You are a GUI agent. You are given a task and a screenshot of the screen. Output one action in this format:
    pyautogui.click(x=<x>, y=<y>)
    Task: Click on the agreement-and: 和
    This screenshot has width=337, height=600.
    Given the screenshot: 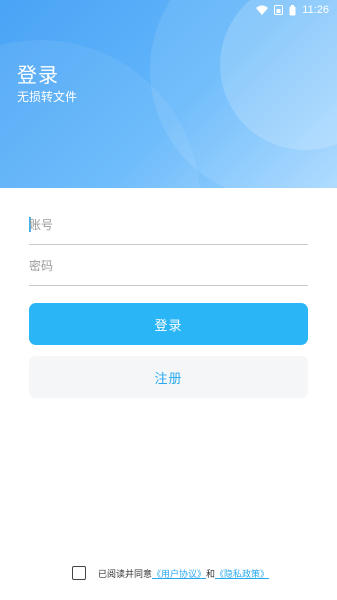 What is the action you would take?
    pyautogui.click(x=211, y=574)
    